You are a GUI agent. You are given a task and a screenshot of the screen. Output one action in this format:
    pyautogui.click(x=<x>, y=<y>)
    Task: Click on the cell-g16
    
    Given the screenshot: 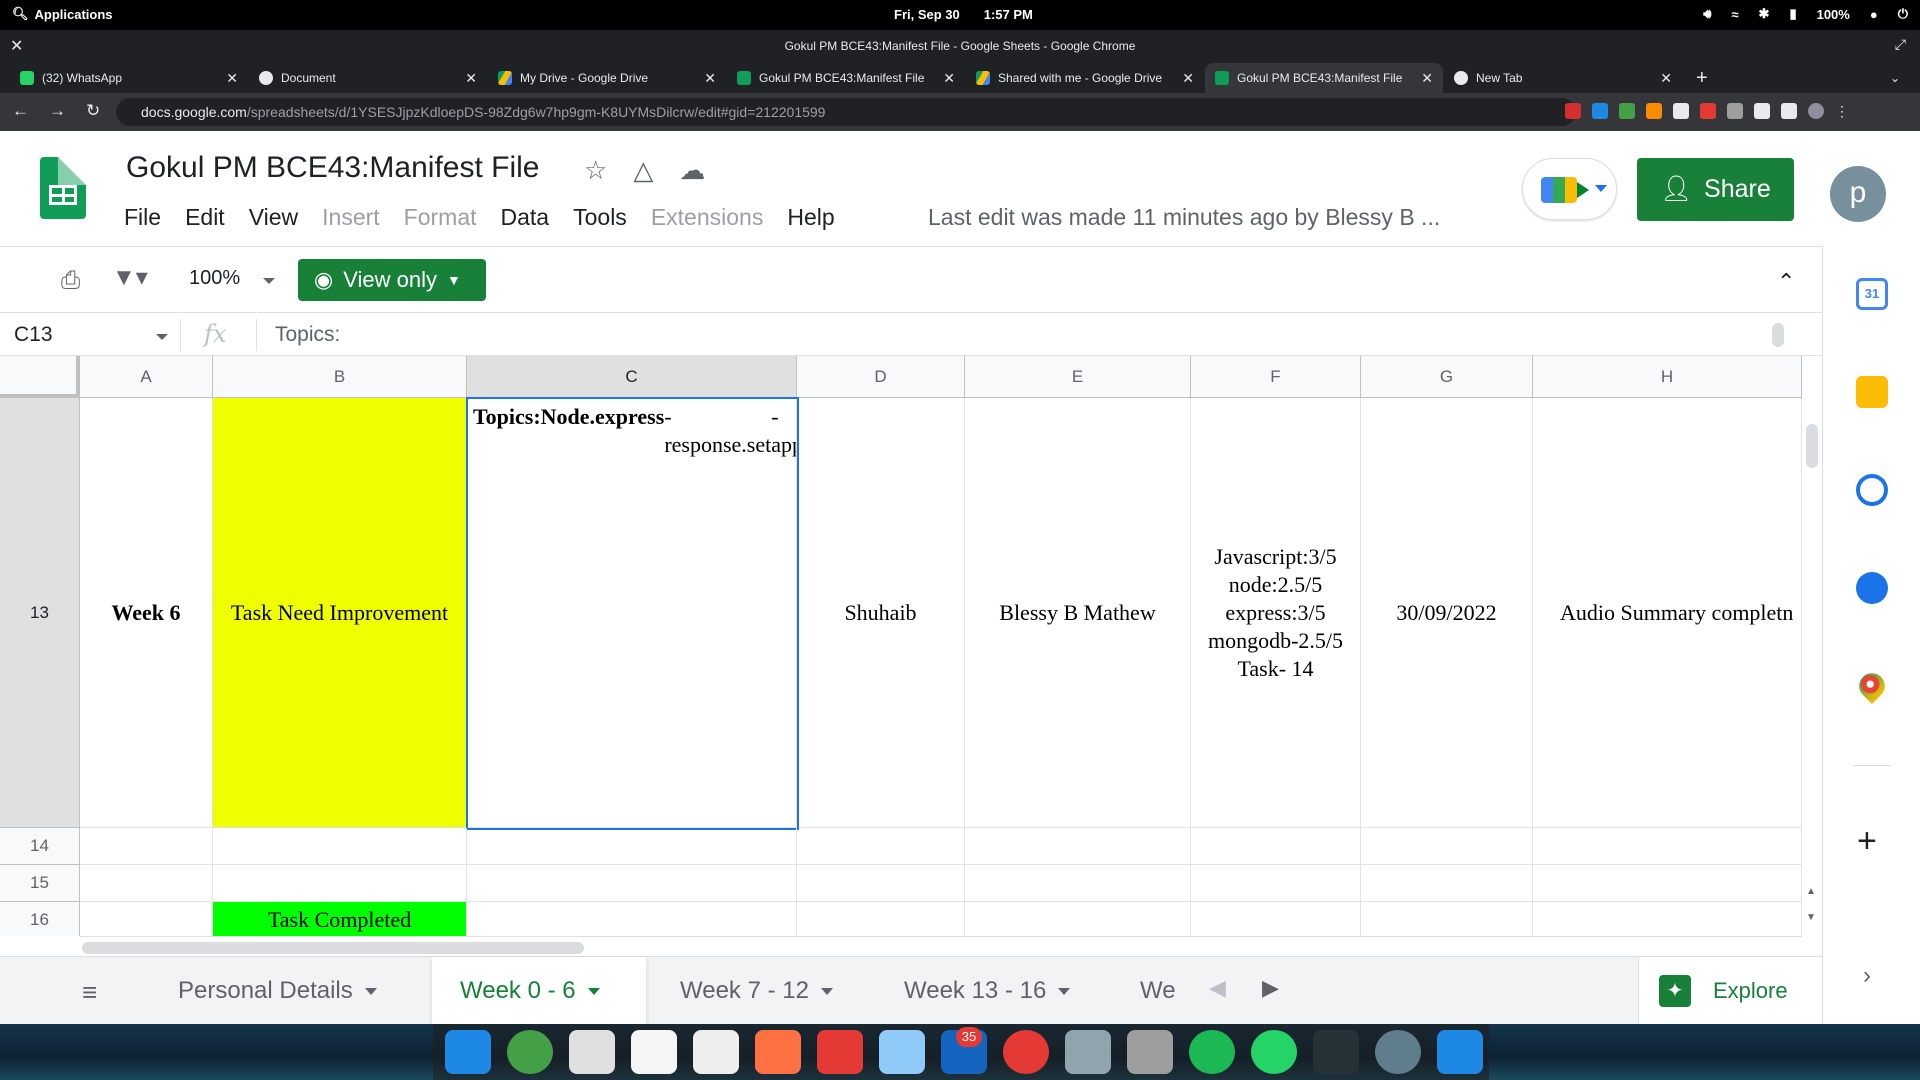 What is the action you would take?
    pyautogui.click(x=1447, y=919)
    